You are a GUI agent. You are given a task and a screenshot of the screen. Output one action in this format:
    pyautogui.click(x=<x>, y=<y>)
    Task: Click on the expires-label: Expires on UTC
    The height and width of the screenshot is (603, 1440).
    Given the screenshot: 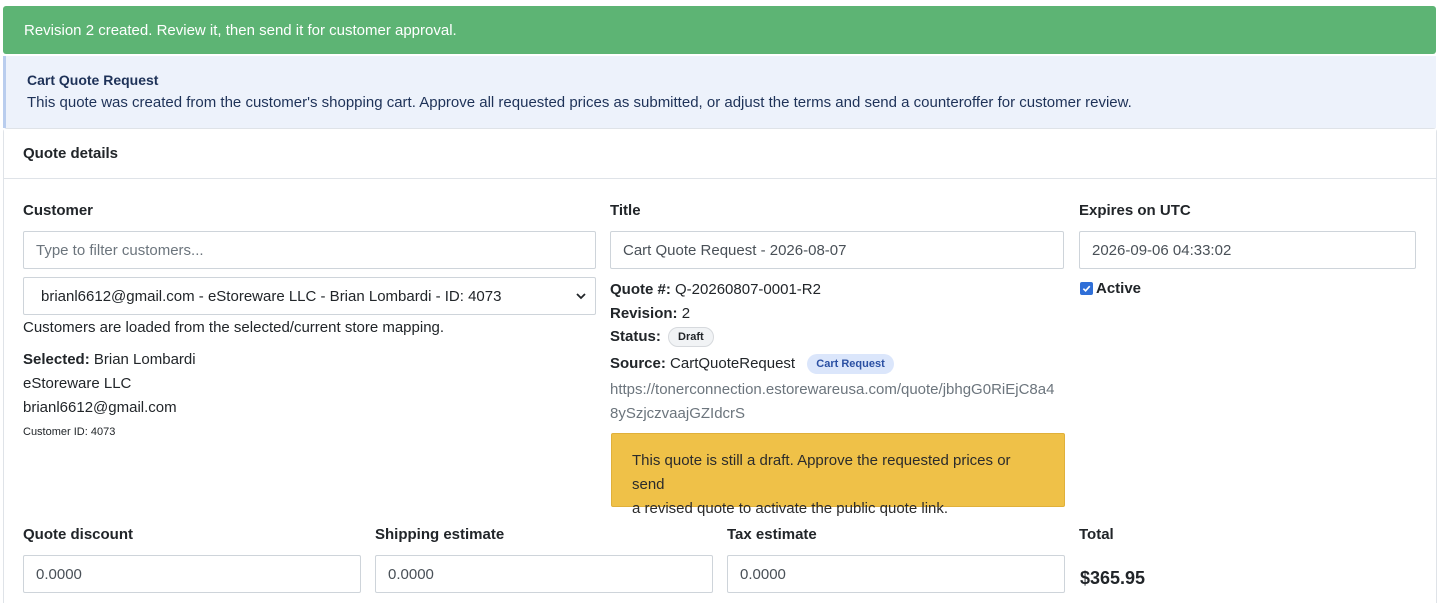 What is the action you would take?
    pyautogui.click(x=1135, y=210)
    